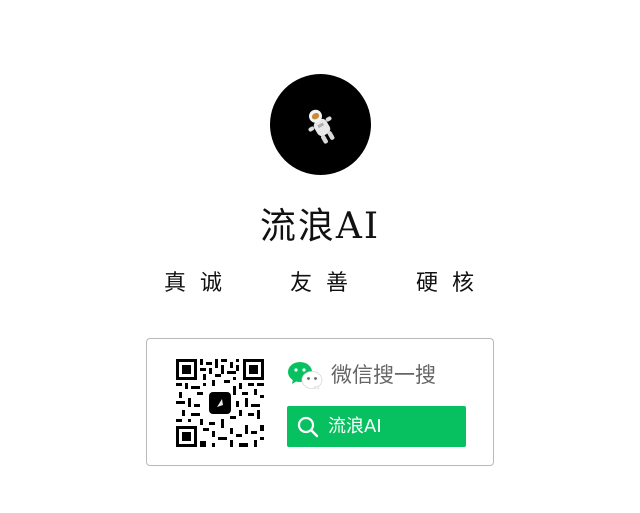 The height and width of the screenshot is (513, 640). What do you see at coordinates (320, 226) in the screenshot?
I see `account-name: 流浪AI` at bounding box center [320, 226].